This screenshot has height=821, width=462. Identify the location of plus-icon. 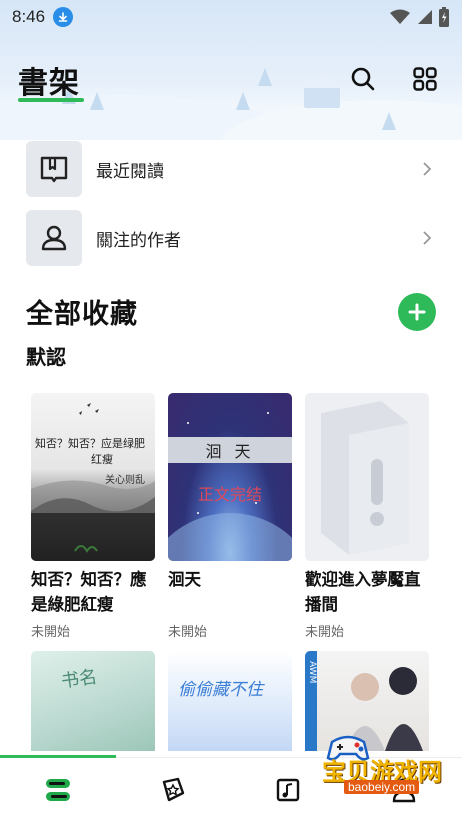
(417, 312).